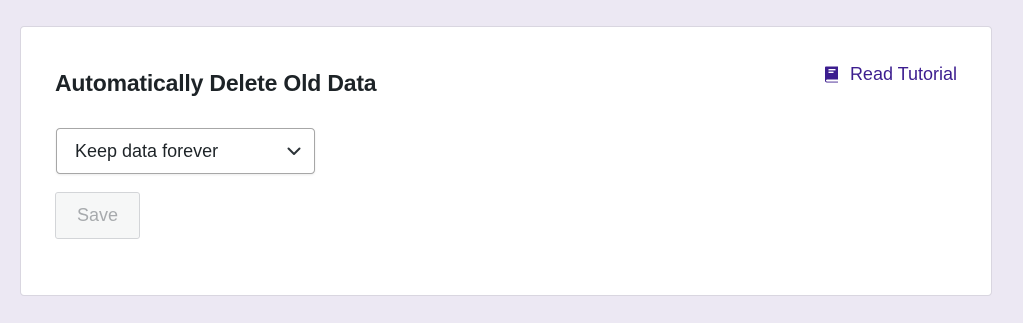 This screenshot has height=323, width=1023. I want to click on retention-period-select: Keep data forever, so click(185, 151).